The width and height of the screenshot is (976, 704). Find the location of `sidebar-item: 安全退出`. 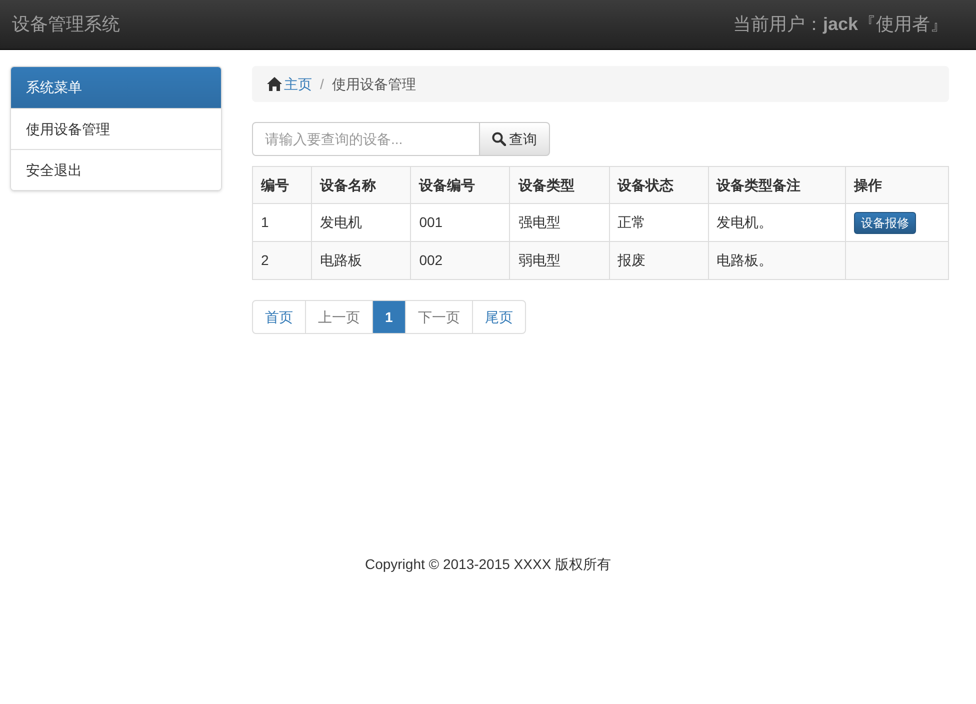

sidebar-item: 安全退出 is located at coordinates (116, 169).